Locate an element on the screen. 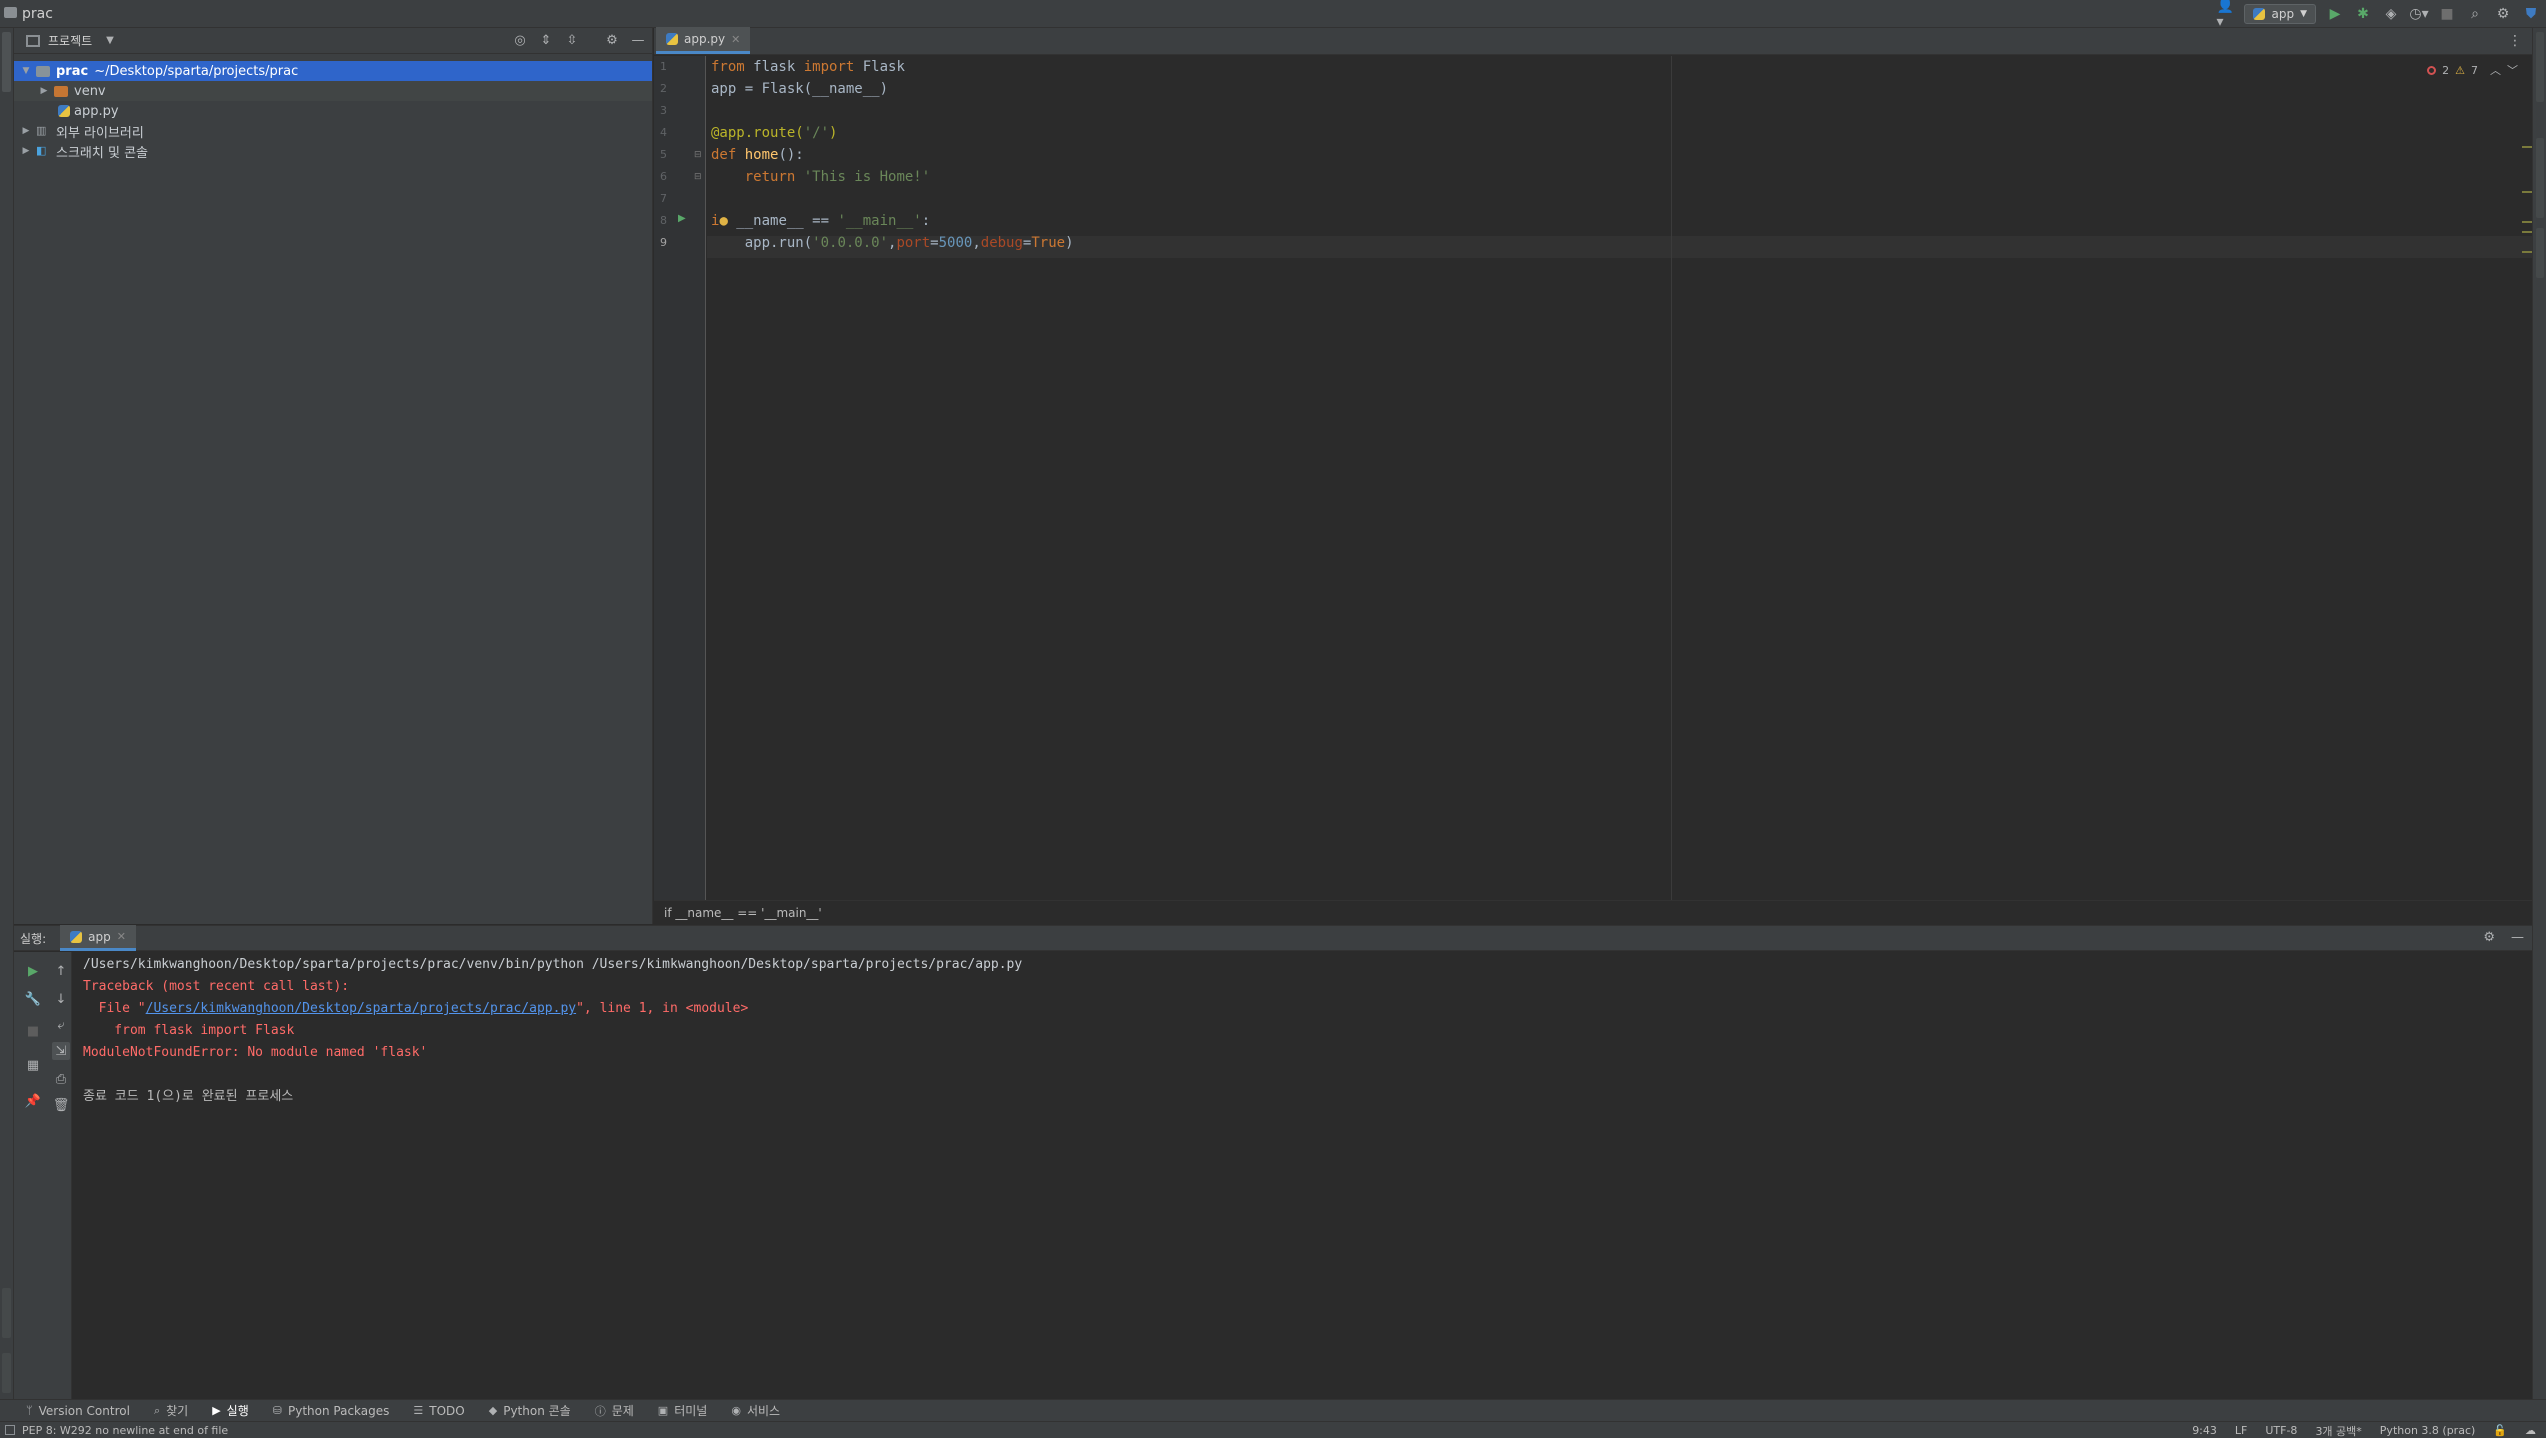  coverage-icon: ◈ is located at coordinates (2391, 14).